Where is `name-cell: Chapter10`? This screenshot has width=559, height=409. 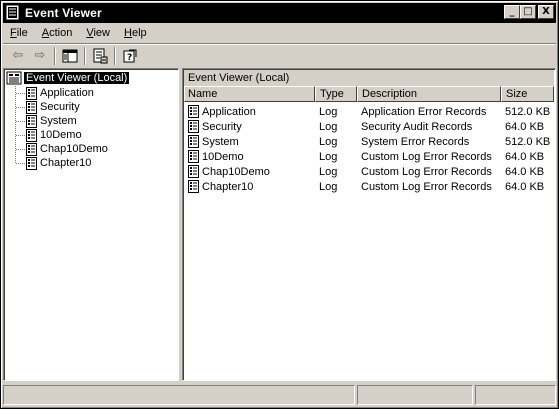
name-cell: Chapter10 is located at coordinates (249, 186).